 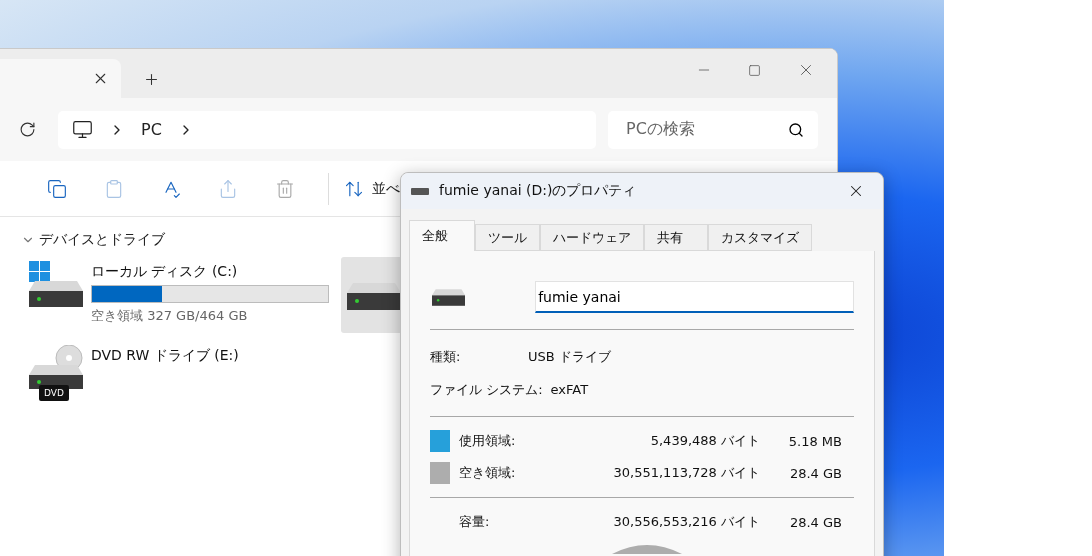 What do you see at coordinates (676, 237) in the screenshot?
I see `dialog-tab: 共有` at bounding box center [676, 237].